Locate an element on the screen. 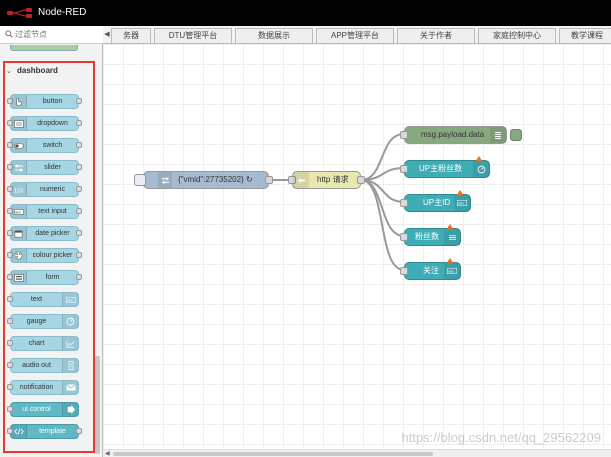  tab-server: 务器 is located at coordinates (131, 35).